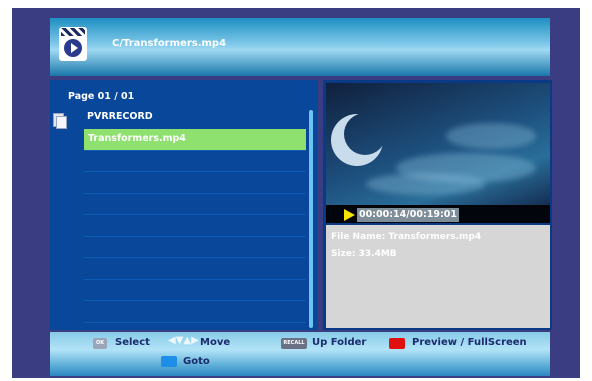  What do you see at coordinates (169, 361) in the screenshot?
I see `blue-key-icon` at bounding box center [169, 361].